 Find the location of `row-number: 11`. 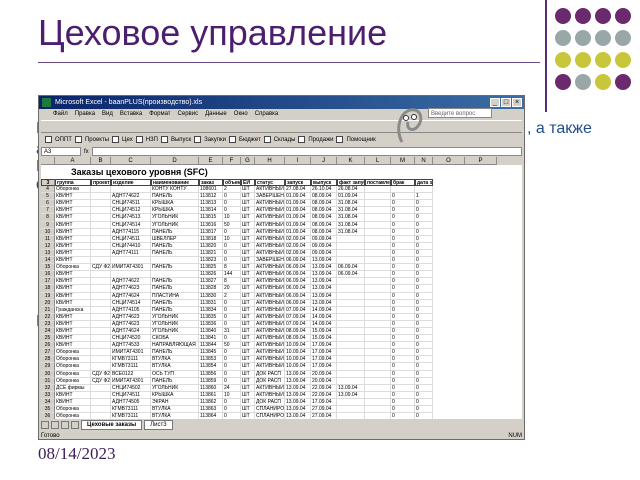

row-number: 11 is located at coordinates (48, 239).